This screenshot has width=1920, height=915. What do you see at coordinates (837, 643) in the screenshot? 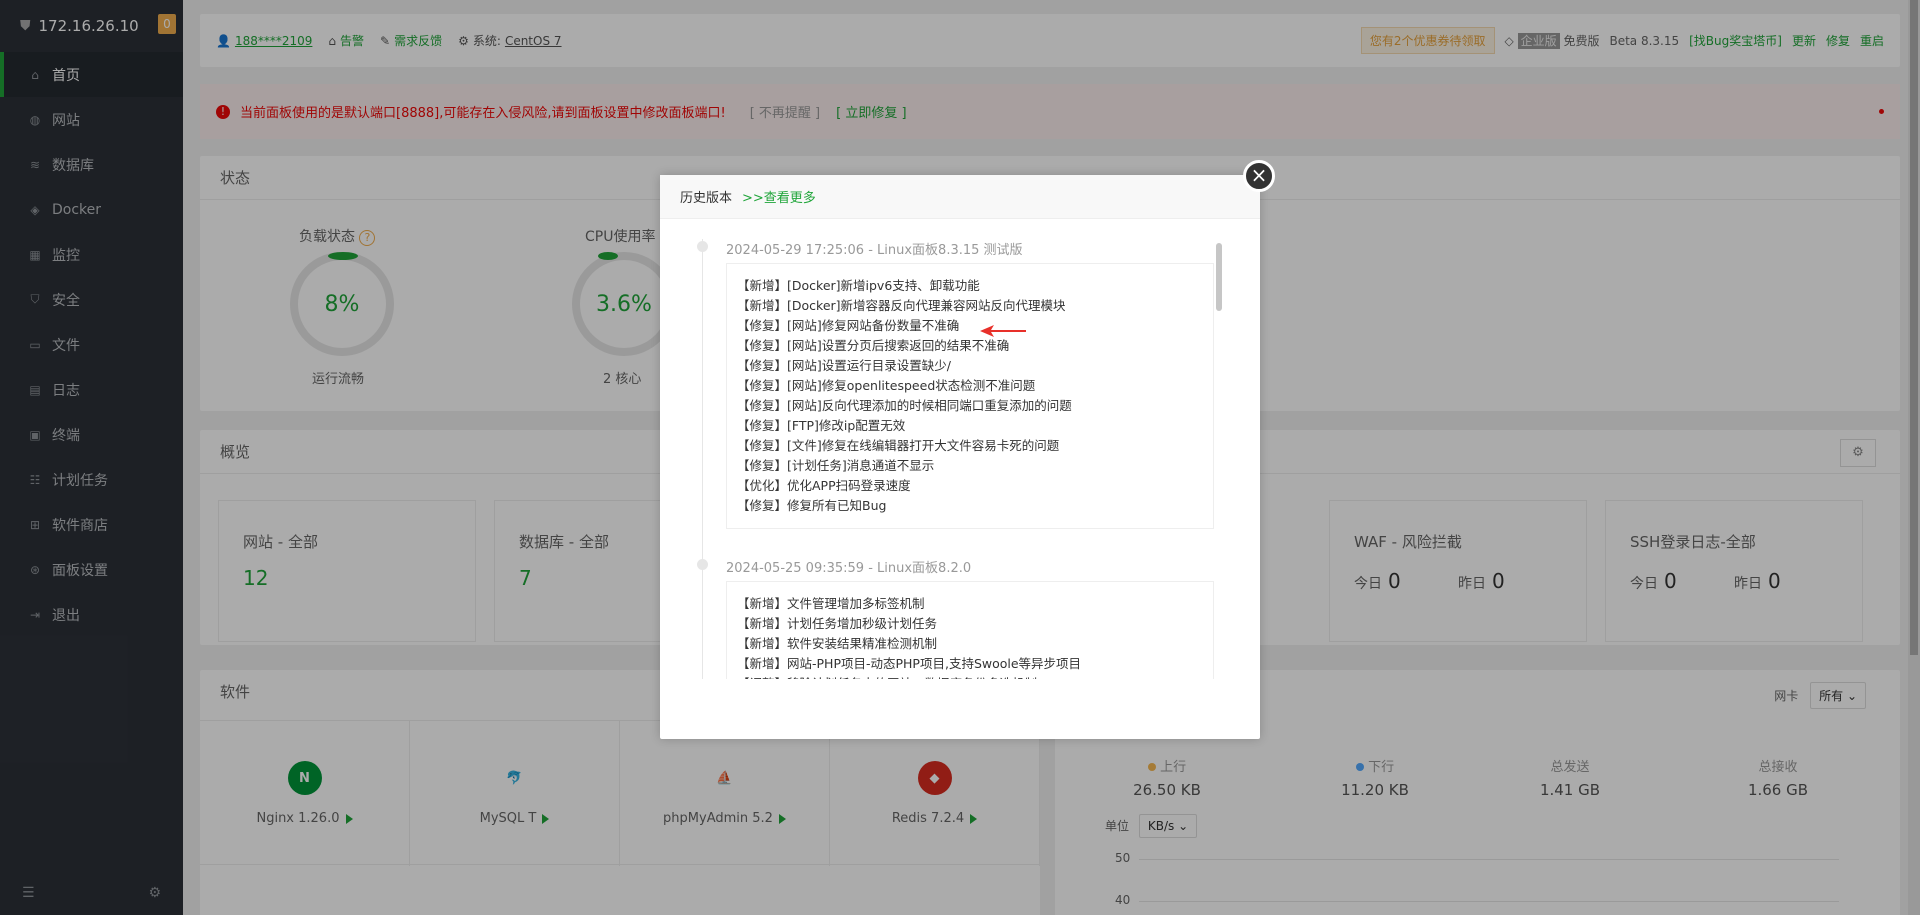
I see `changelog-line: 【新增】软件安装结果精准检测机制` at bounding box center [837, 643].